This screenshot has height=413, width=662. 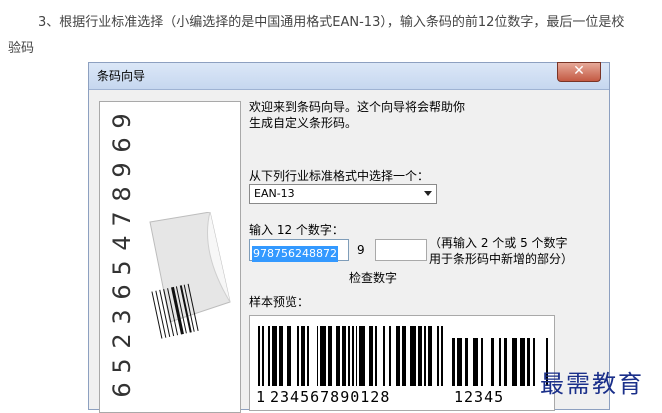 I want to click on instruction-line-2: 验码, so click(x=21, y=48).